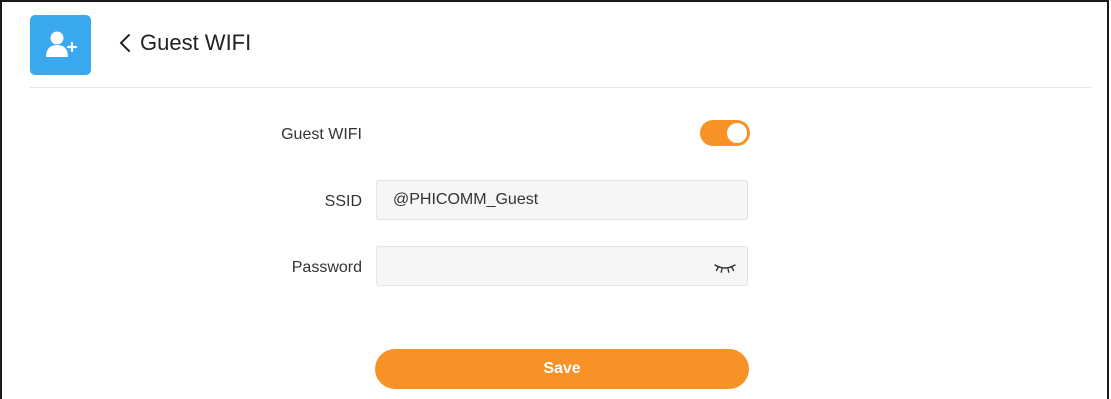  Describe the element at coordinates (127, 43) in the screenshot. I see `chevron-left-icon` at that location.